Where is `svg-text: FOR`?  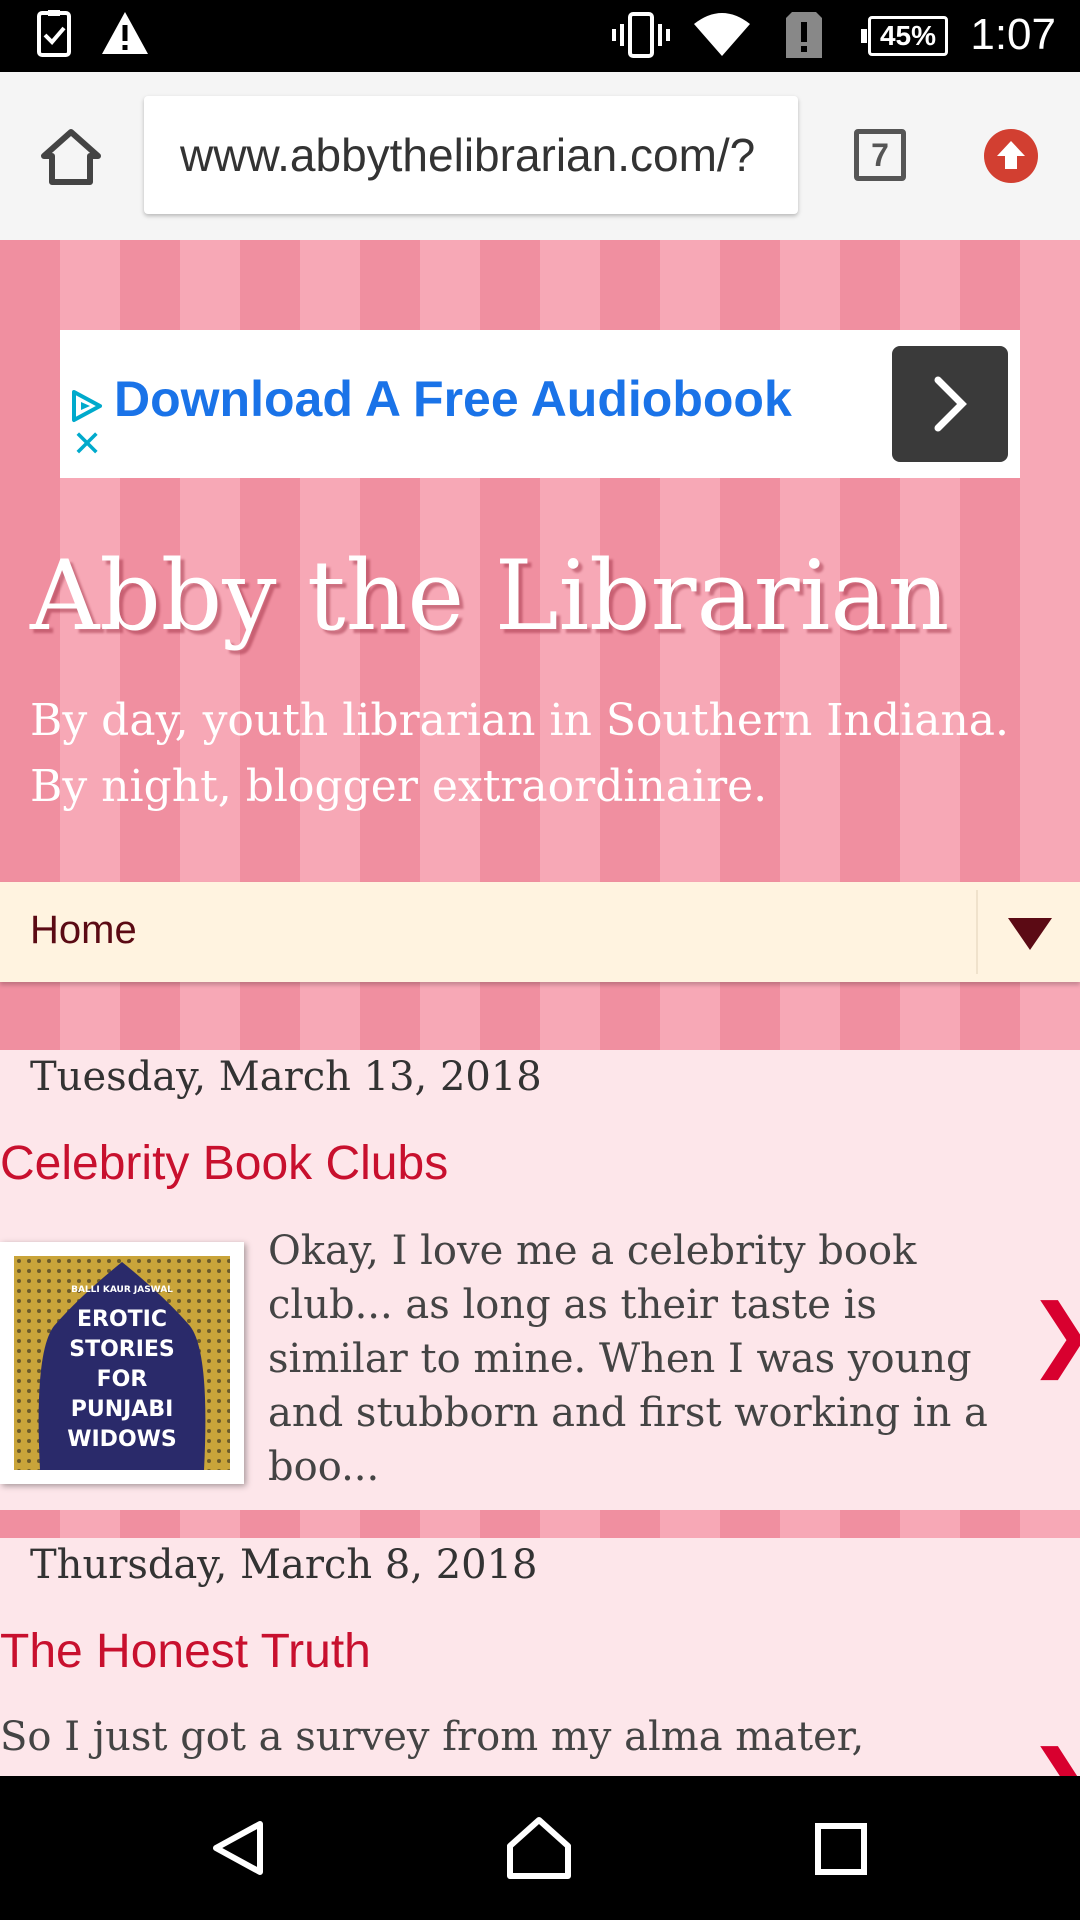 svg-text: FOR is located at coordinates (122, 1379).